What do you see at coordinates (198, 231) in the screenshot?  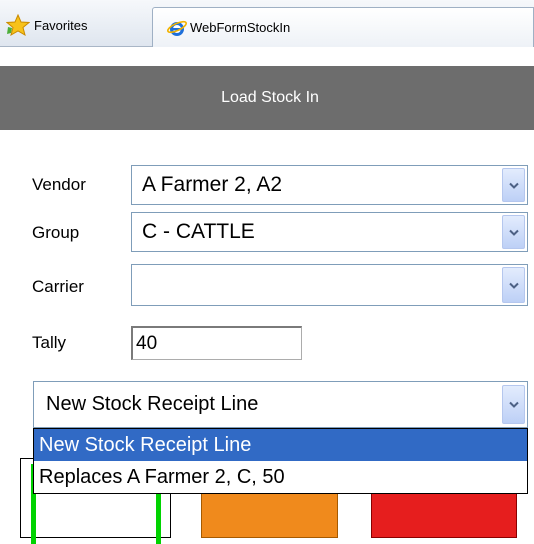 I see `group-value: C - CATTLE` at bounding box center [198, 231].